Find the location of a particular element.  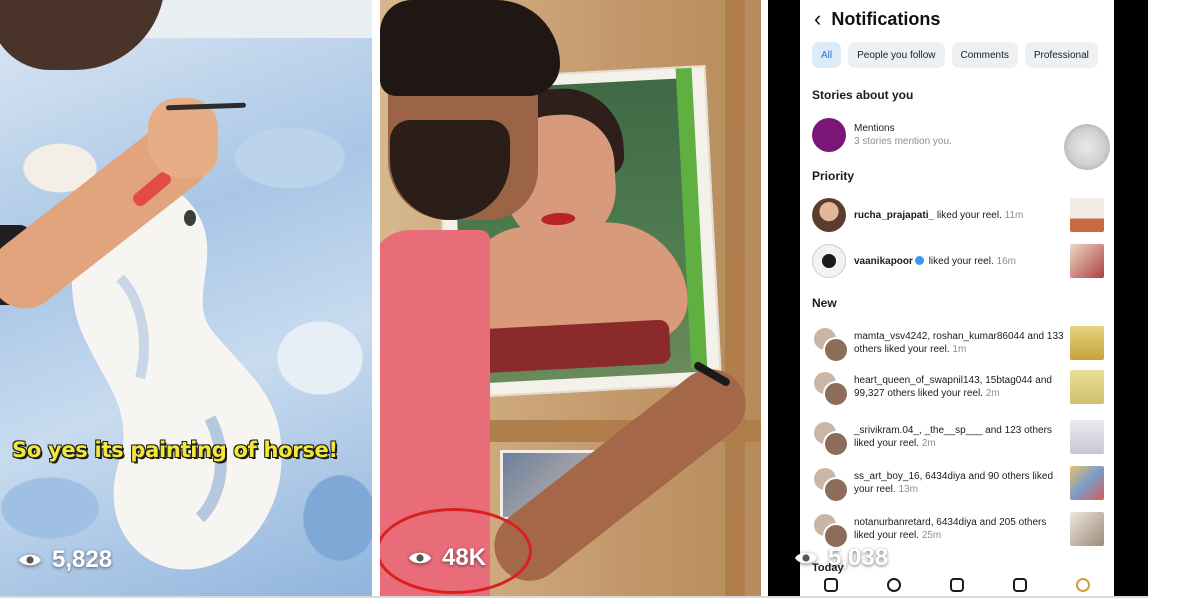

timestamp: 25m is located at coordinates (931, 535).